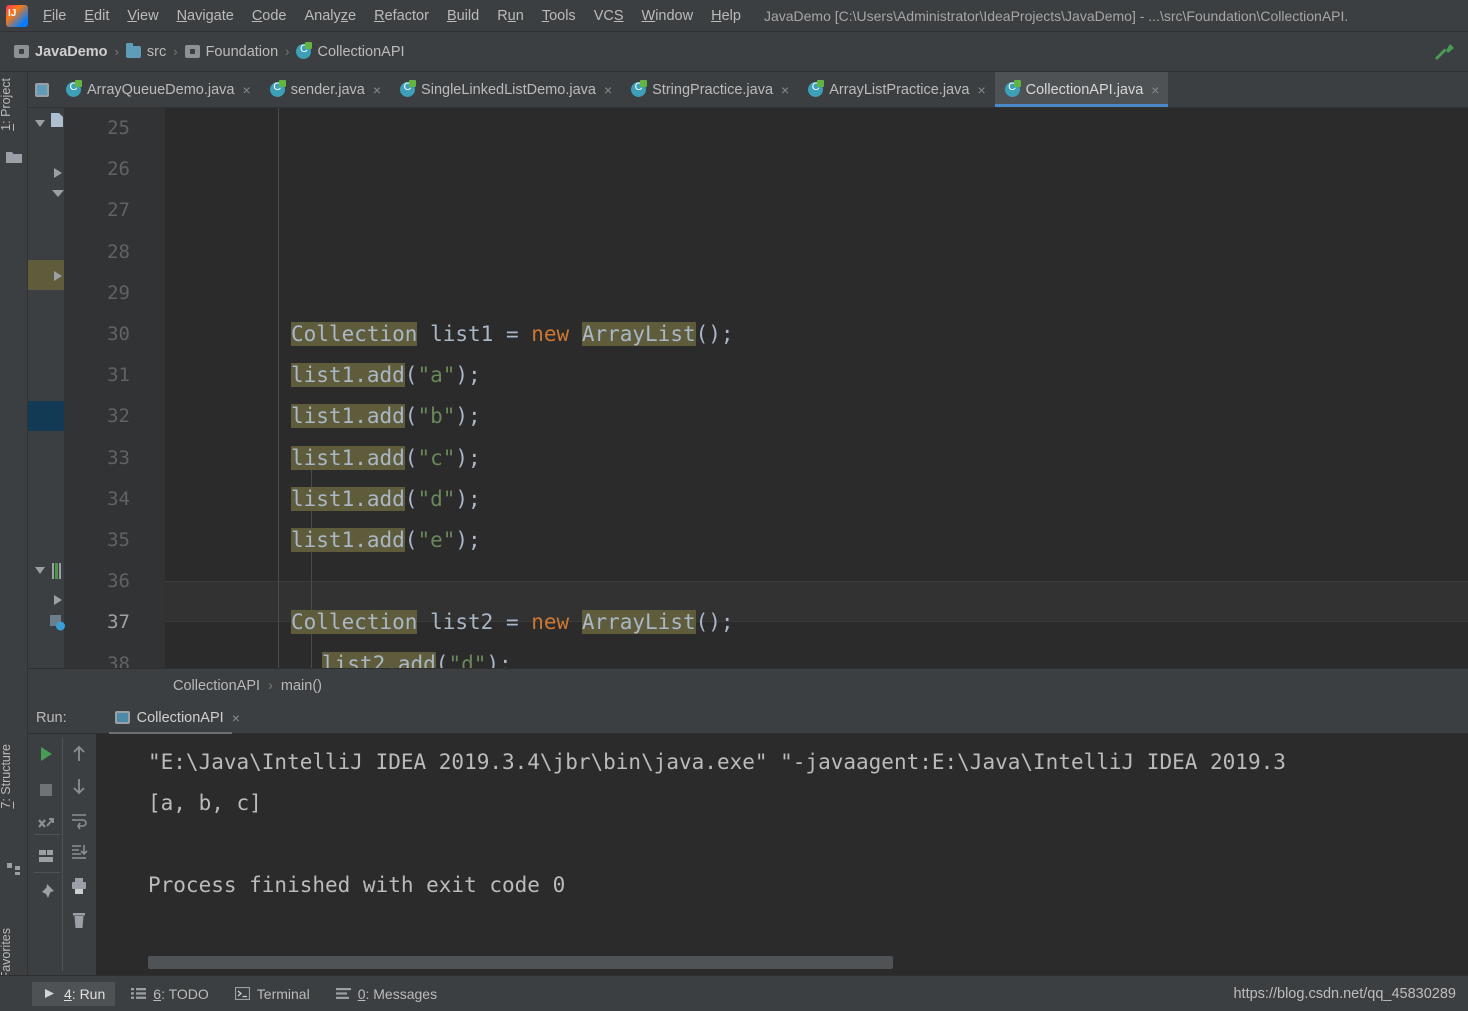 This screenshot has width=1468, height=1011. Describe the element at coordinates (79, 754) in the screenshot. I see `arrow-up-icon` at that location.